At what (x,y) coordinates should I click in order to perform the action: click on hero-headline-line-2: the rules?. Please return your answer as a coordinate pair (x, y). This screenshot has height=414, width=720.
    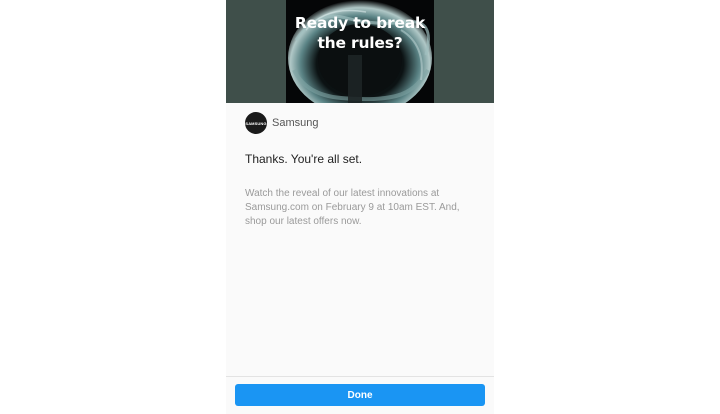
    Looking at the image, I should click on (360, 43).